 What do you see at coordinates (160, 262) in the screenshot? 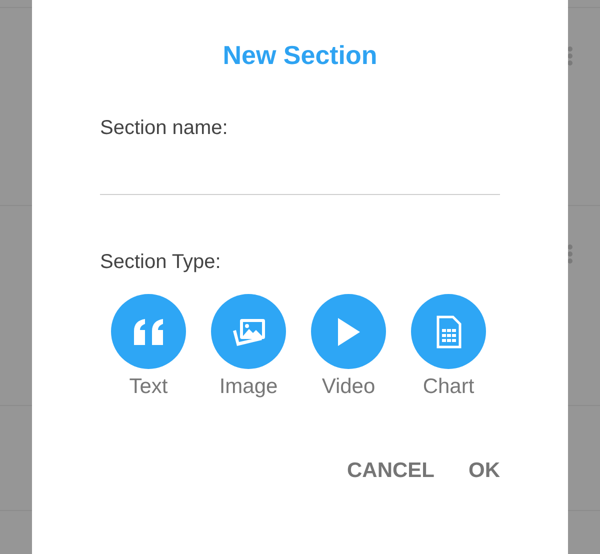
I see `section-type-label: Section Type:` at bounding box center [160, 262].